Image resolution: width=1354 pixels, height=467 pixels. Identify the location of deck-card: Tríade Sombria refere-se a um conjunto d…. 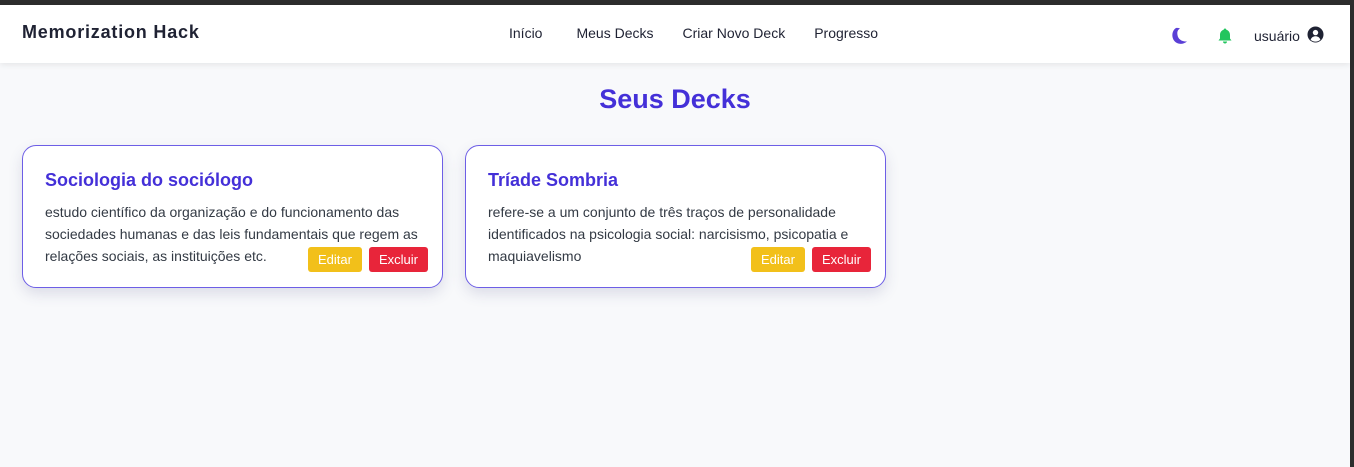
(675, 216).